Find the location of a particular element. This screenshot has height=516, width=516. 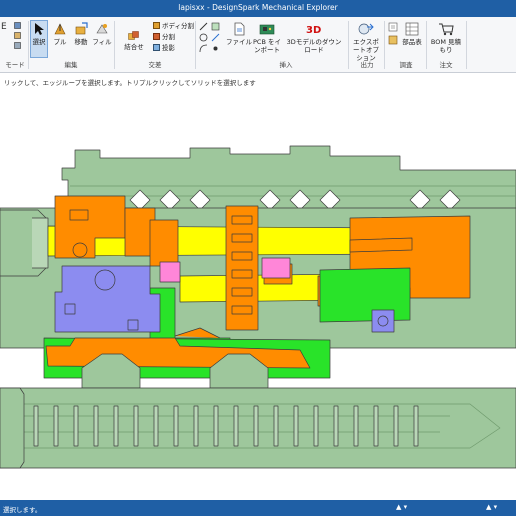

split-body-button: ボディ分割 is located at coordinates (173, 26).